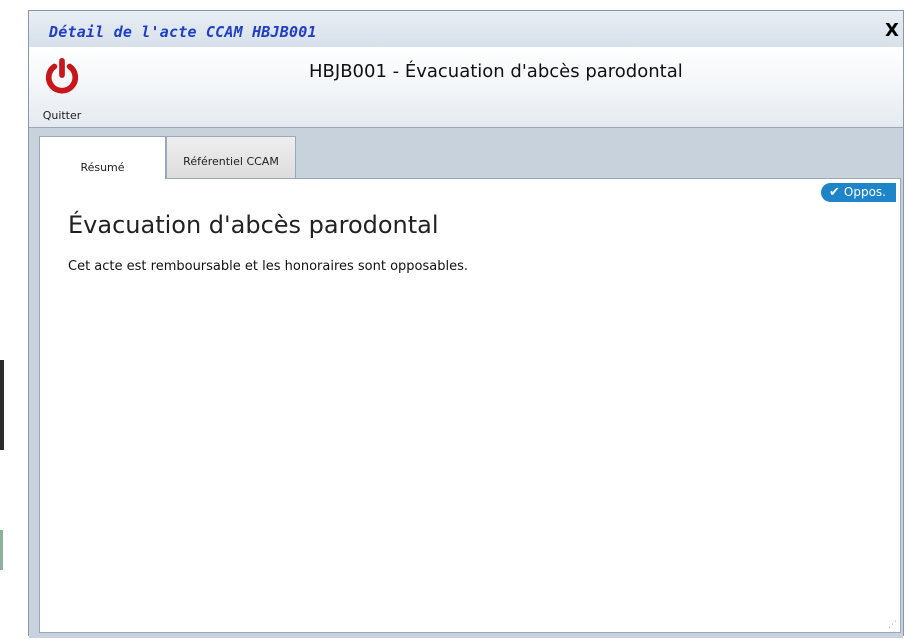 The image size is (907, 639). What do you see at coordinates (892, 31) in the screenshot?
I see `close-button: X` at bounding box center [892, 31].